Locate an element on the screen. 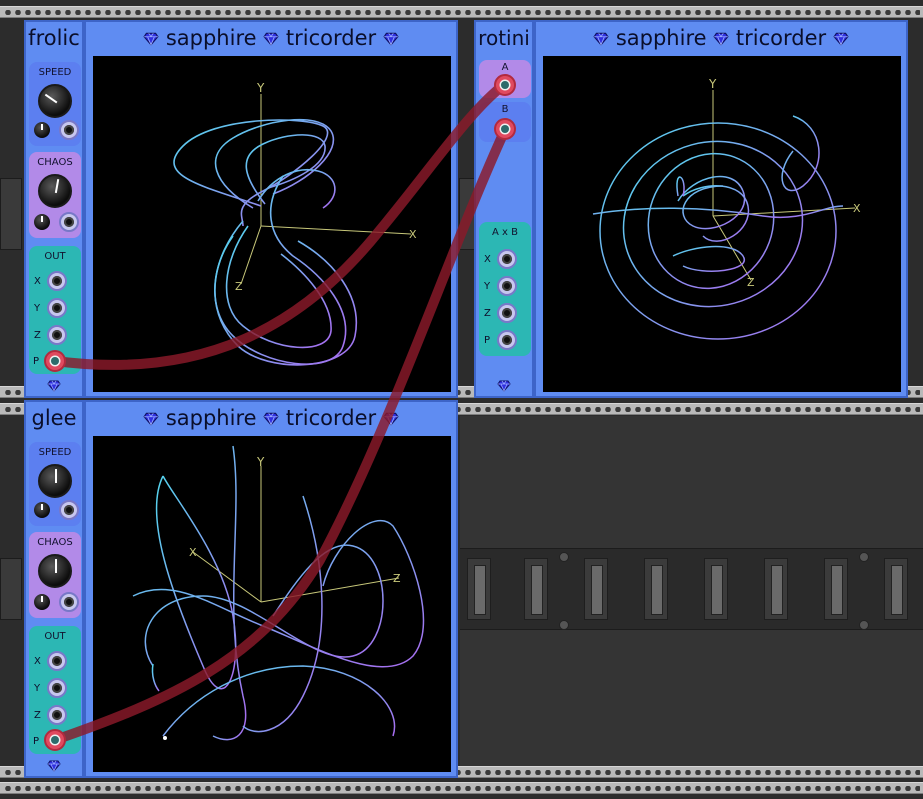 Image resolution: width=923 pixels, height=799 pixels. input-b-label: B is located at coordinates (505, 109).